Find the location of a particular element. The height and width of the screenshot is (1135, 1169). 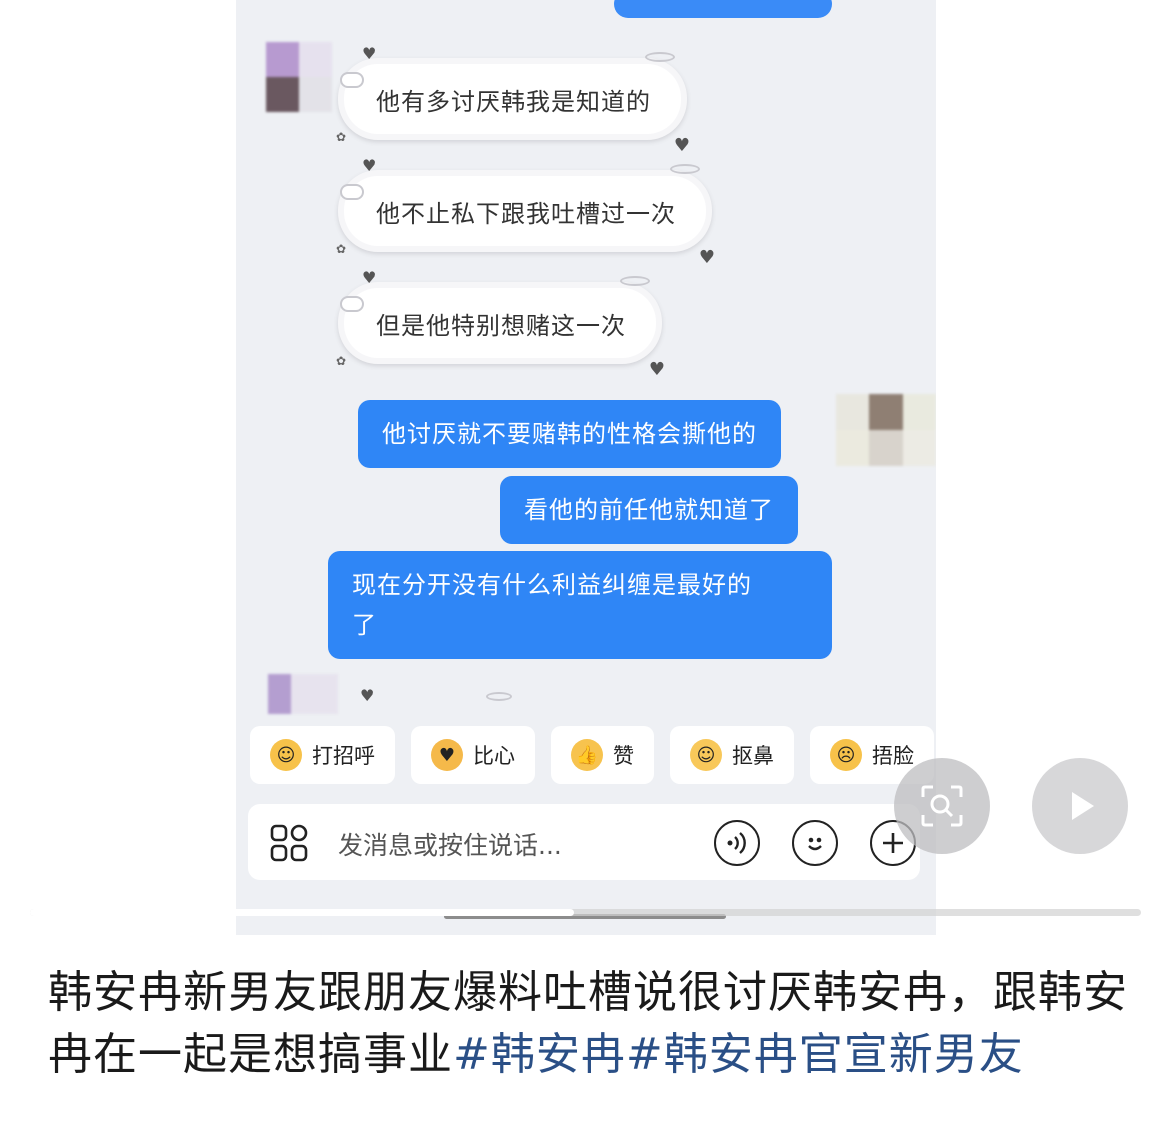

quick-reply-pick-nose: ☺ 抠鼻 is located at coordinates (732, 755).